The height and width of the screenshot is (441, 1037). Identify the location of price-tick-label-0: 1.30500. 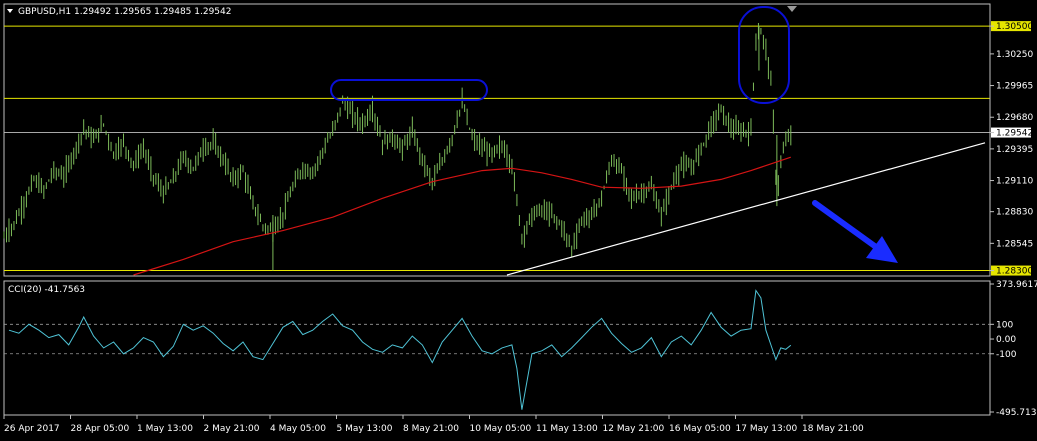
(1014, 27).